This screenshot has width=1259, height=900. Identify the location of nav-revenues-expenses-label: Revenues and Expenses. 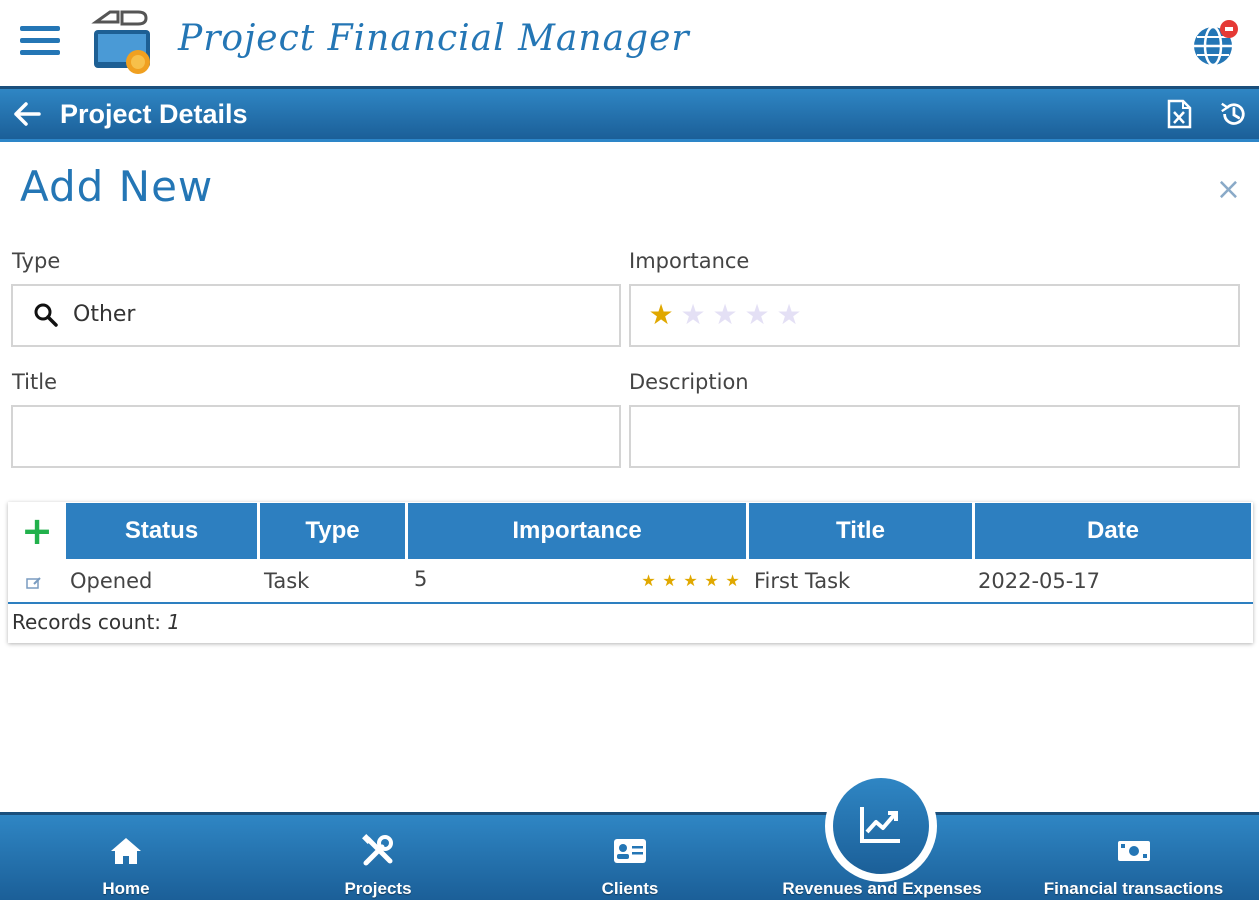
(882, 888).